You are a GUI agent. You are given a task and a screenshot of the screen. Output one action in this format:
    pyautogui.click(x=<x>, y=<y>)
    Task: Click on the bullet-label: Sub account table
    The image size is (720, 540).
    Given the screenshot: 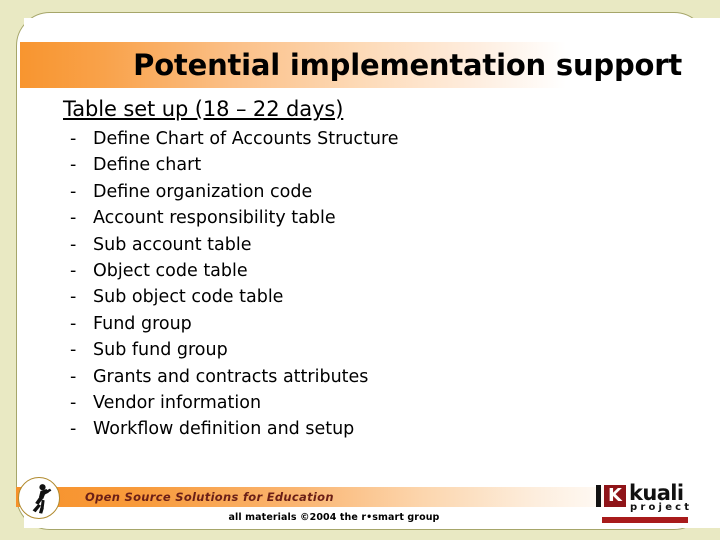 What is the action you would take?
    pyautogui.click(x=172, y=244)
    